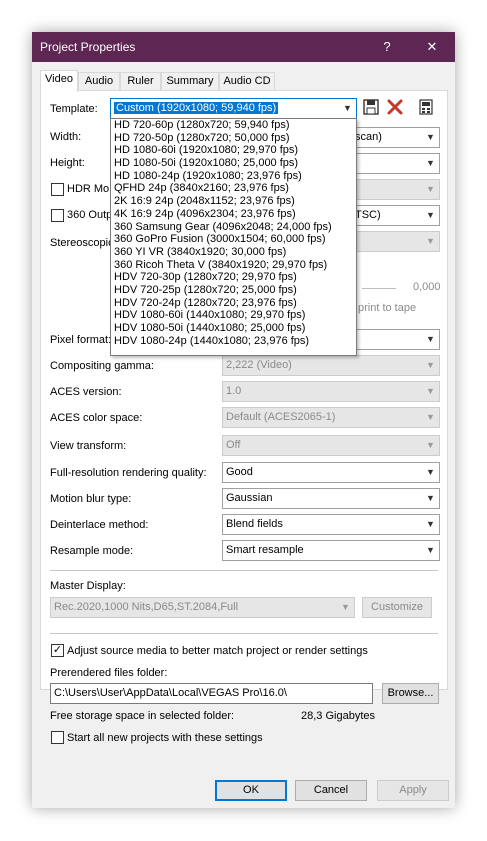 The image size is (487, 841). I want to click on aces-version-combo: 1.0 ▼, so click(331, 391).